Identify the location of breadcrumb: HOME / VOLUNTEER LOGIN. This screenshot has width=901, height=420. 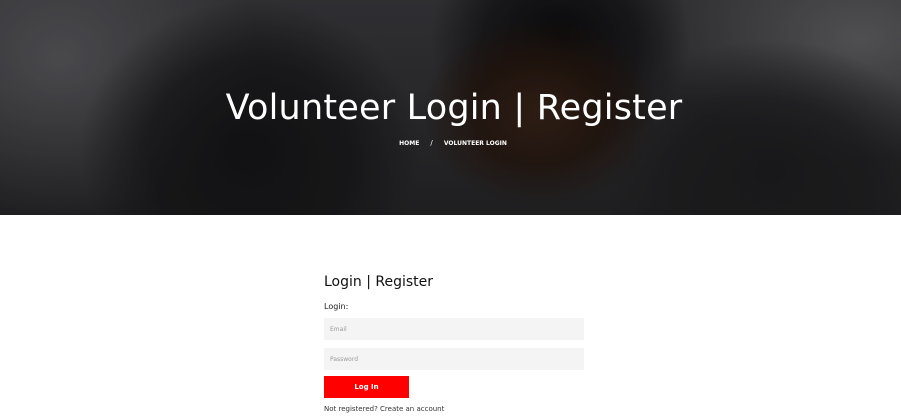
(450, 143).